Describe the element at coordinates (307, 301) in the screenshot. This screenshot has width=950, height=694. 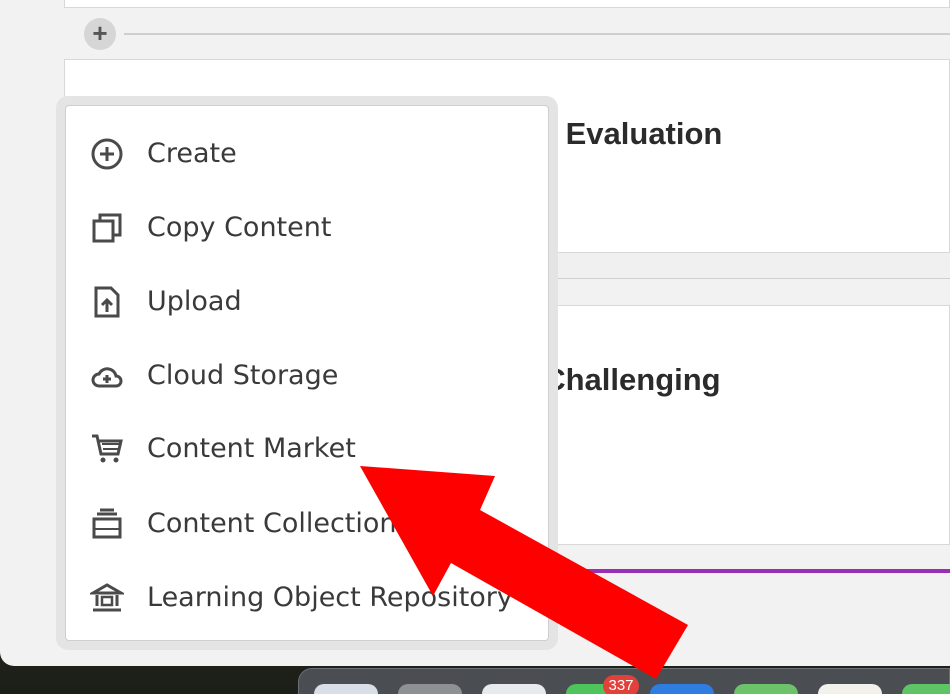
I see `menu-item-upload: Upload` at that location.